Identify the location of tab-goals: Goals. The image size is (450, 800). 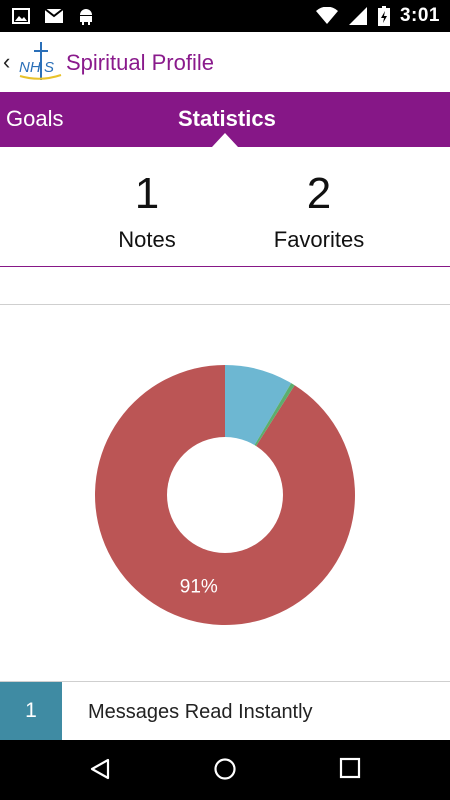
(34, 119).